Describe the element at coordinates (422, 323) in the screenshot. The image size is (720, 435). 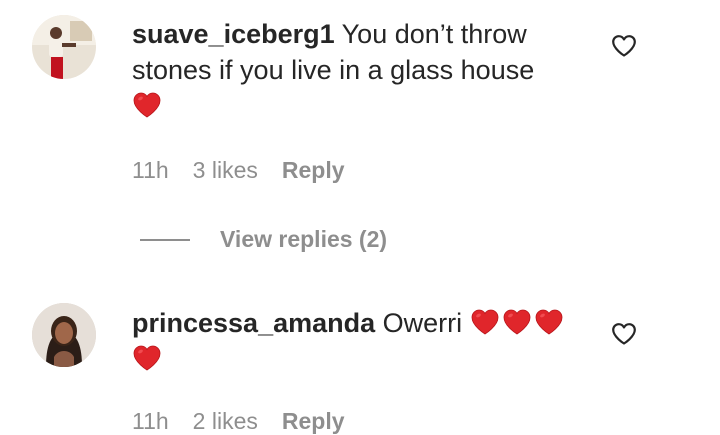
I see `comment-text: Owerri` at that location.